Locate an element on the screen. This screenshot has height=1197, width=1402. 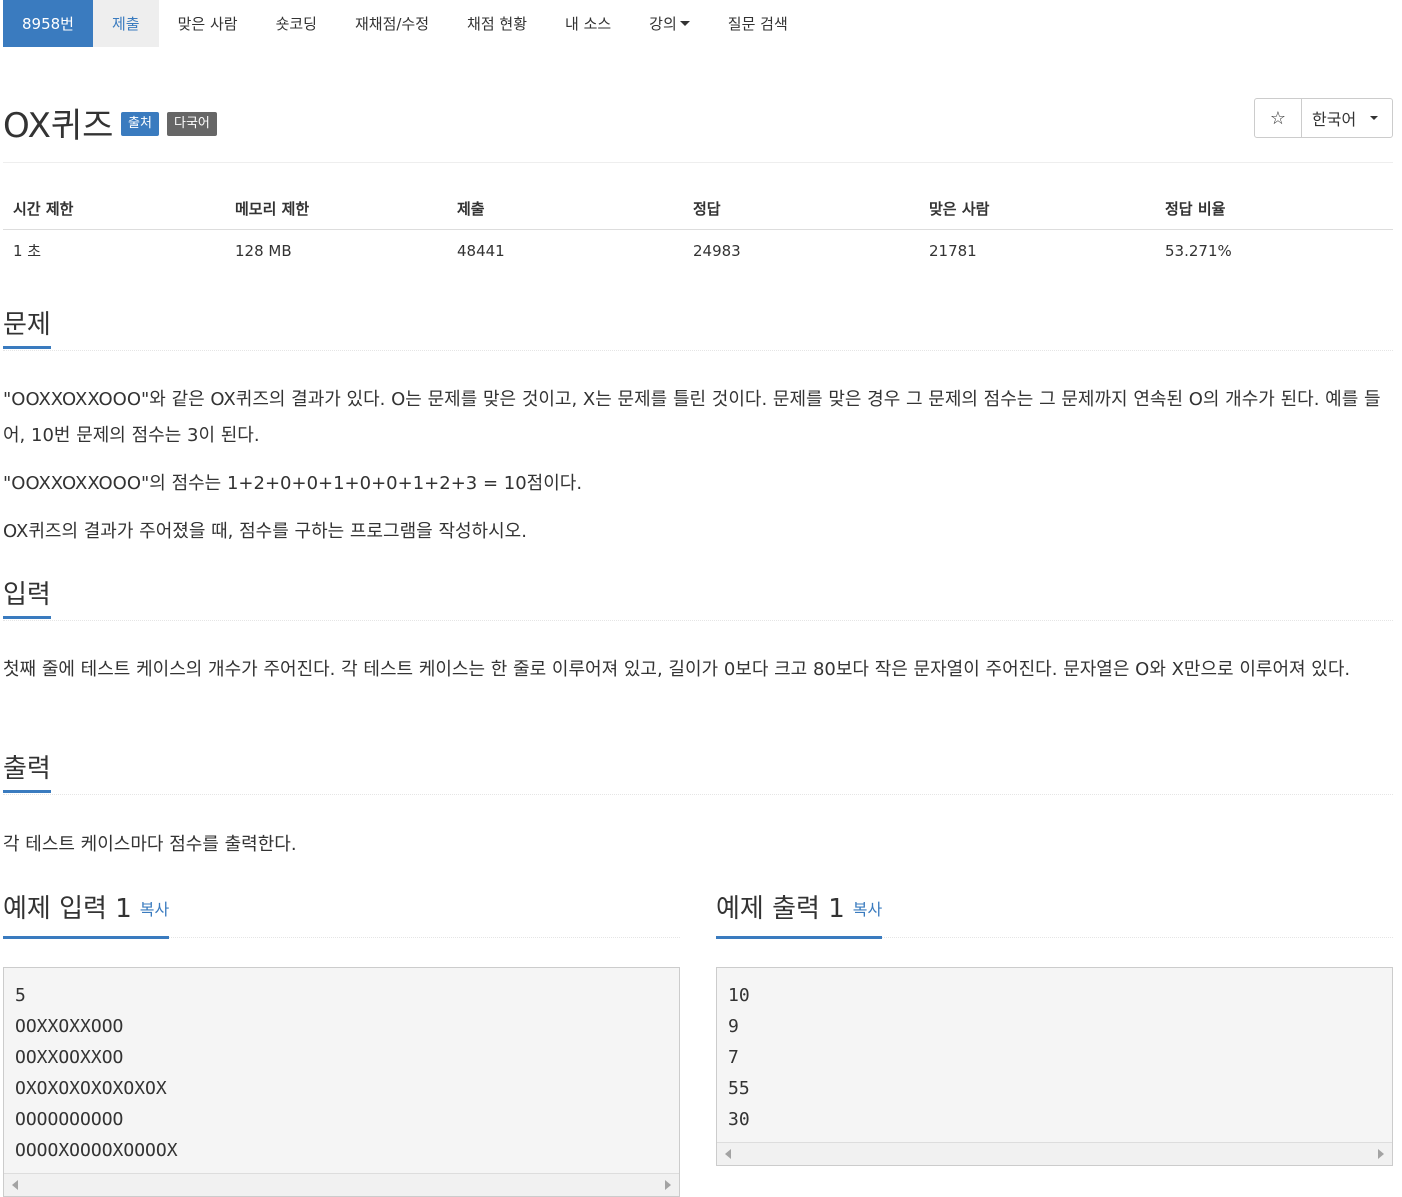
sample-input-heading: 예제 입력 1 is located at coordinates (67, 909).